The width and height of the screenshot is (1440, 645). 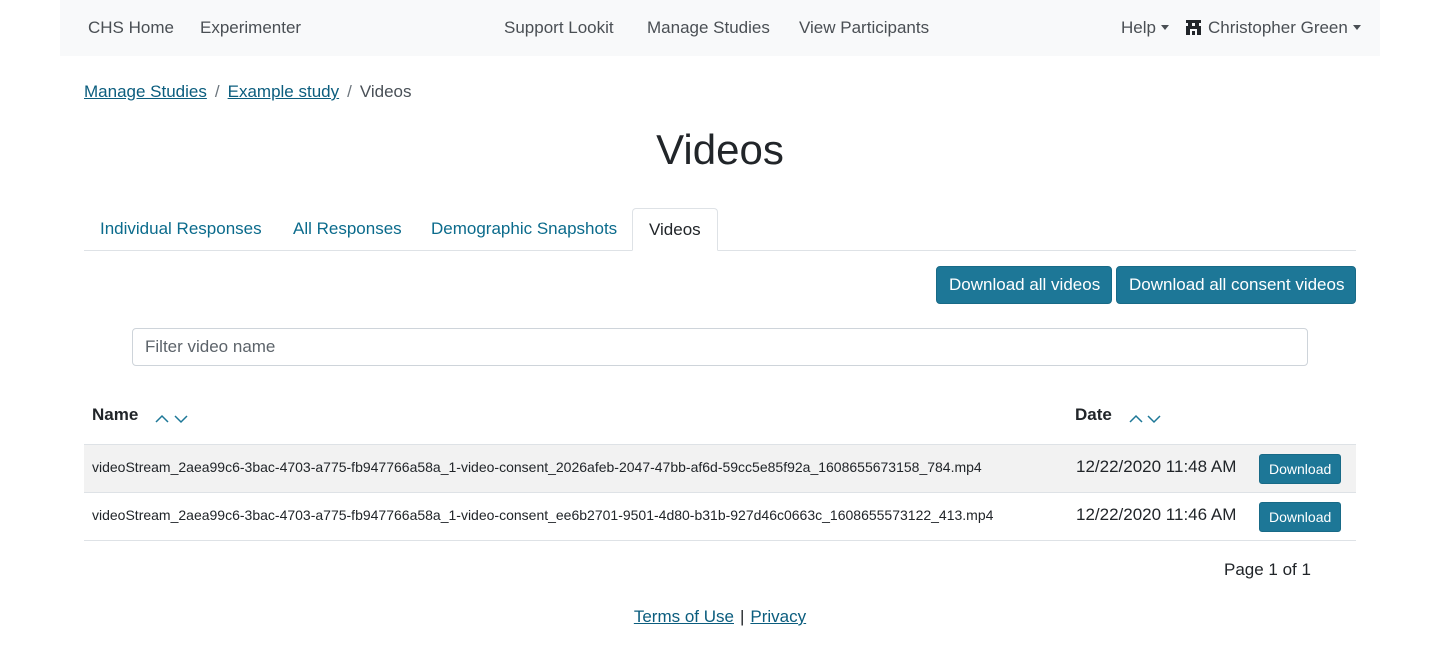 What do you see at coordinates (675, 229) in the screenshot?
I see `tab-videos: Videos` at bounding box center [675, 229].